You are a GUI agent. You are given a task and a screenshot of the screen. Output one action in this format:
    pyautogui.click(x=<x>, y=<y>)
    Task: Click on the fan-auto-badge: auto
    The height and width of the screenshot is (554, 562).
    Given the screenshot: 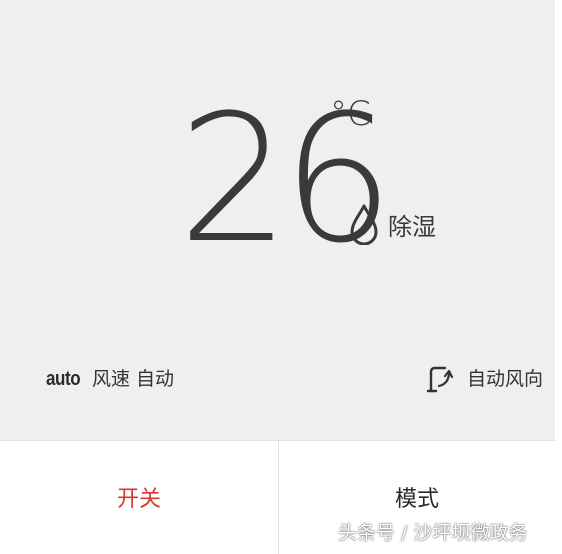 What is the action you would take?
    pyautogui.click(x=63, y=379)
    